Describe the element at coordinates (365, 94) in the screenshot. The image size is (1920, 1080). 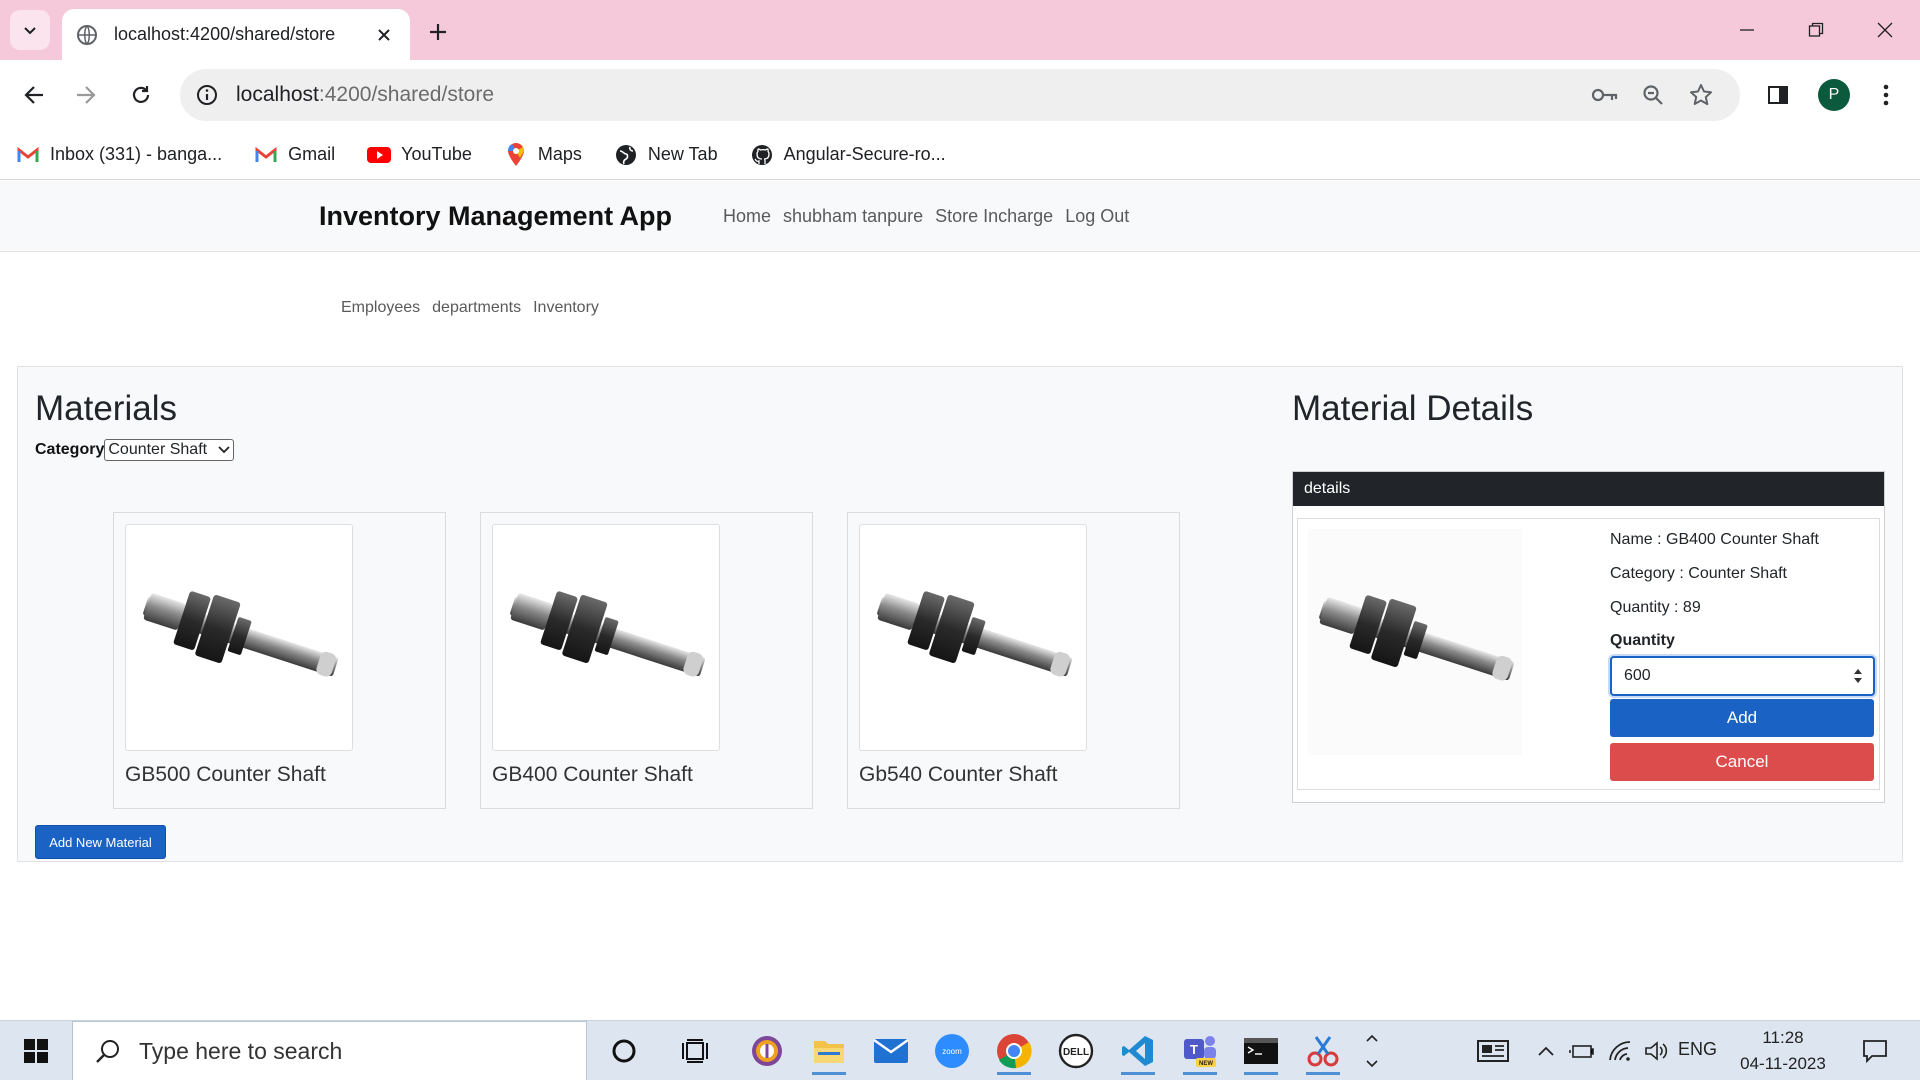
I see `url-text: localhost:4200/shared/store` at that location.